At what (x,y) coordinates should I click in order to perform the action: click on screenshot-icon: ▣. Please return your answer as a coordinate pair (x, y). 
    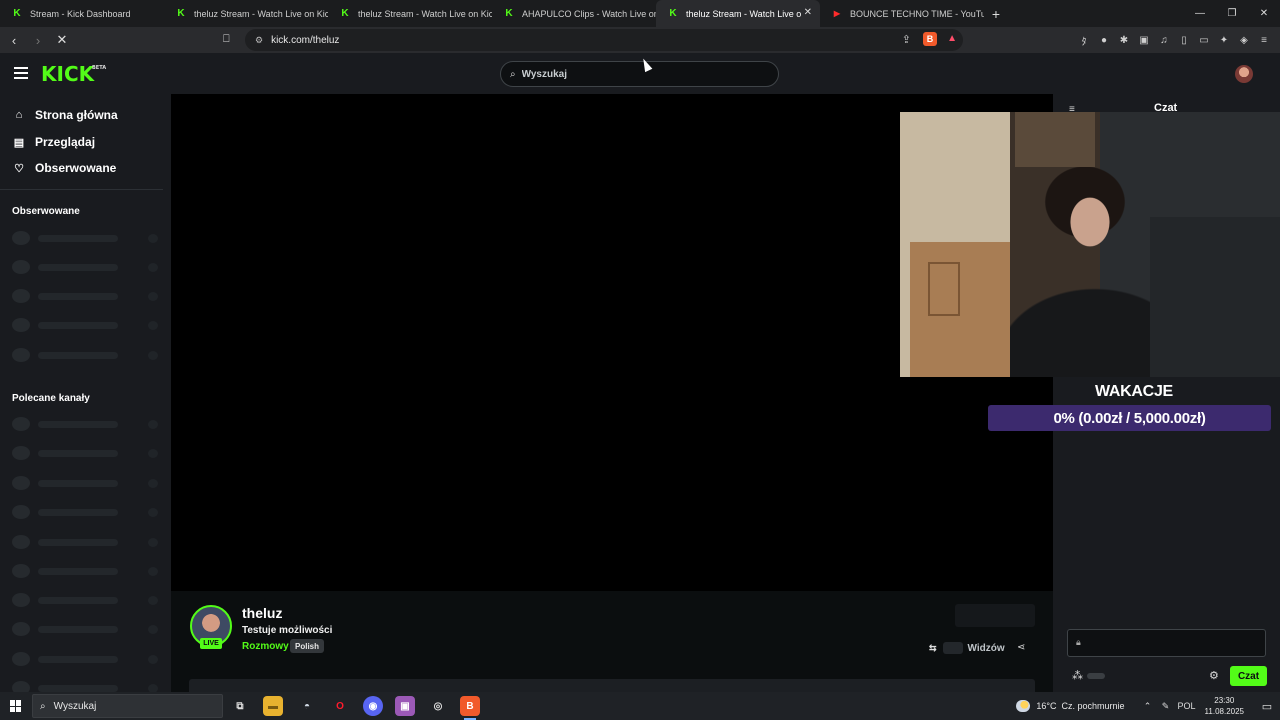
    Looking at the image, I should click on (1144, 40).